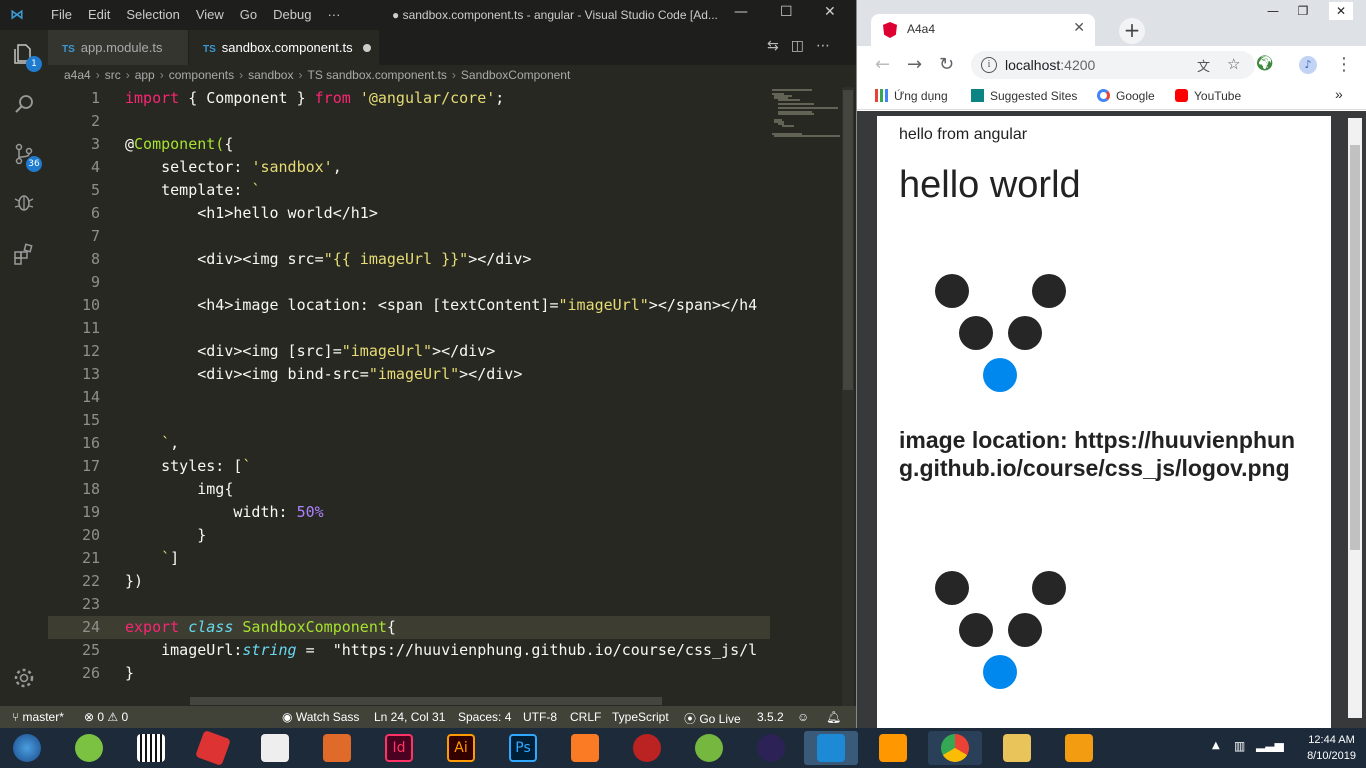  I want to click on notifications-bell-icon: 🔔︎, so click(833, 717).